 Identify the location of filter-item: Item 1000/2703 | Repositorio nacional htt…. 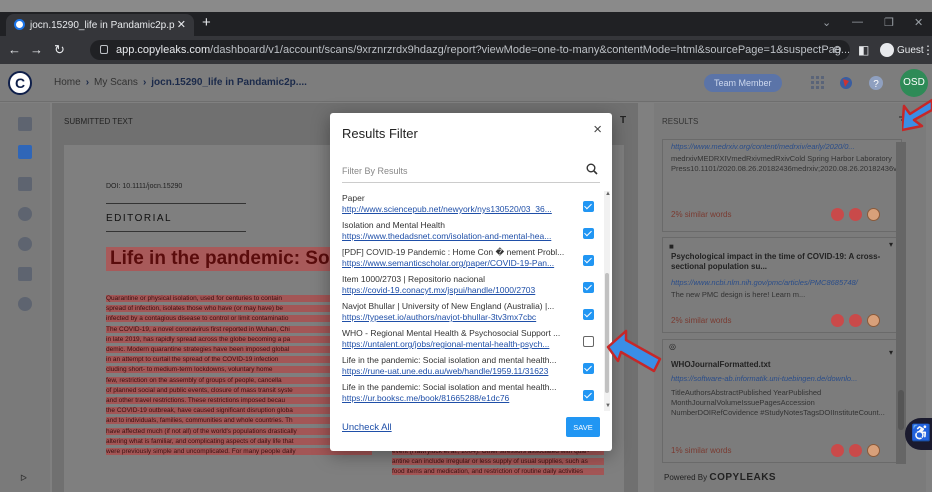
(458, 285).